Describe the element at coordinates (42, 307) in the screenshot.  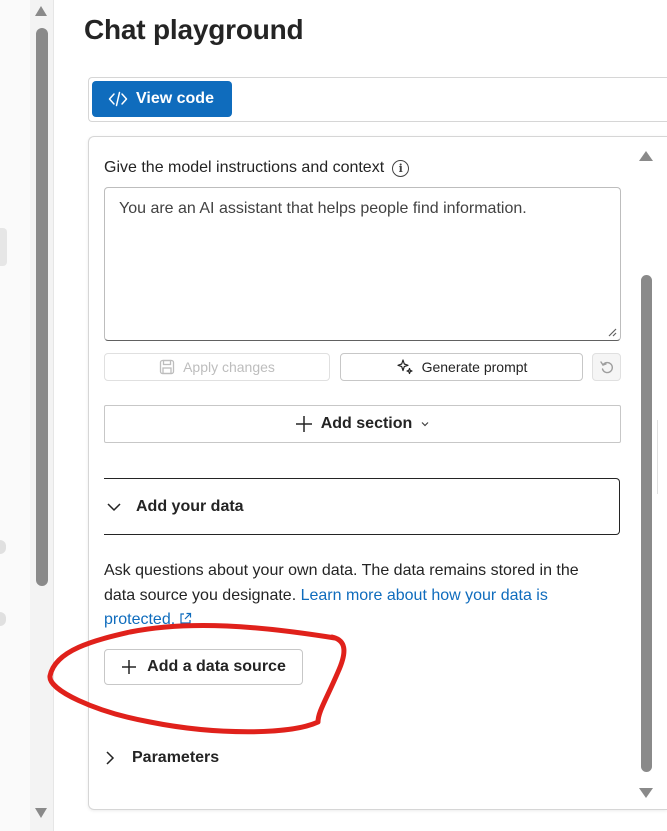
I see `scrollbar-thumb` at that location.